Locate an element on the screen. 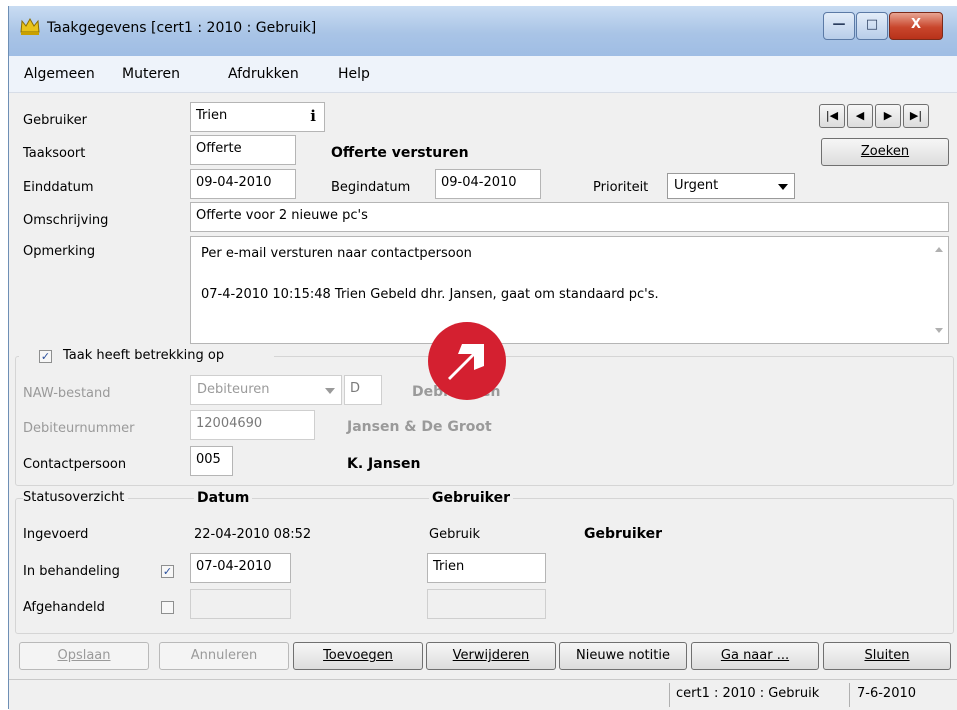 The width and height of the screenshot is (957, 710). last-record-button: ▶| is located at coordinates (916, 116).